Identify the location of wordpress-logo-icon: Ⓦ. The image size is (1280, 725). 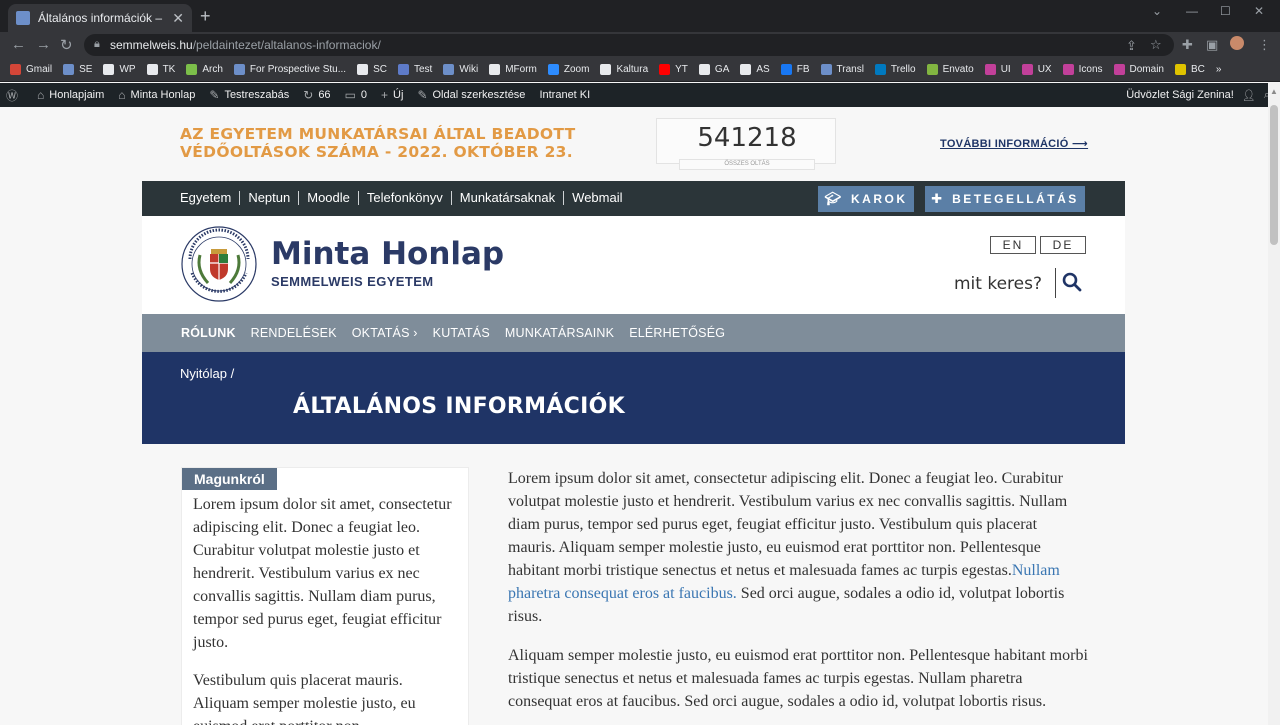
(14, 95).